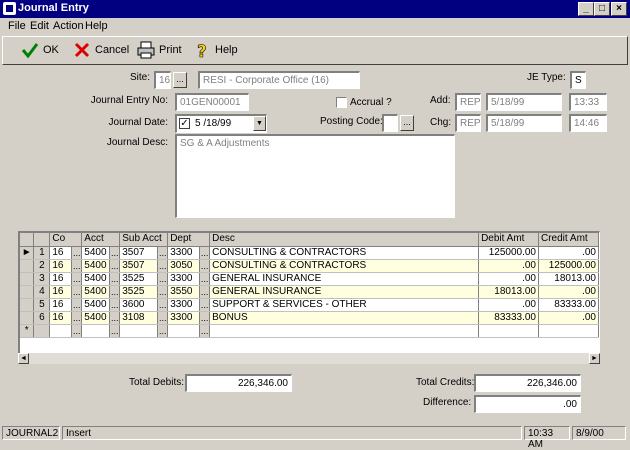 The width and height of the screenshot is (630, 450). I want to click on column-header-acct: Acct, so click(101, 240).